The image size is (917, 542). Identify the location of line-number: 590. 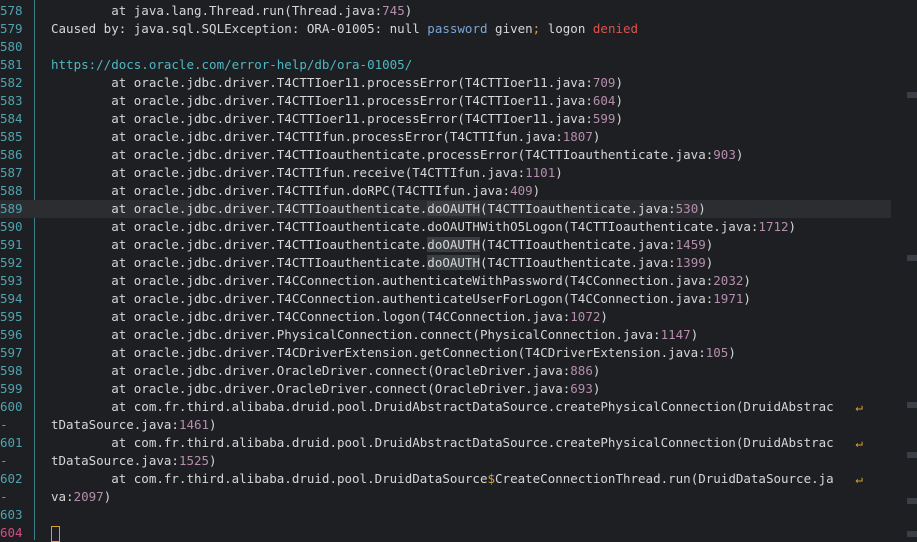
(11, 226).